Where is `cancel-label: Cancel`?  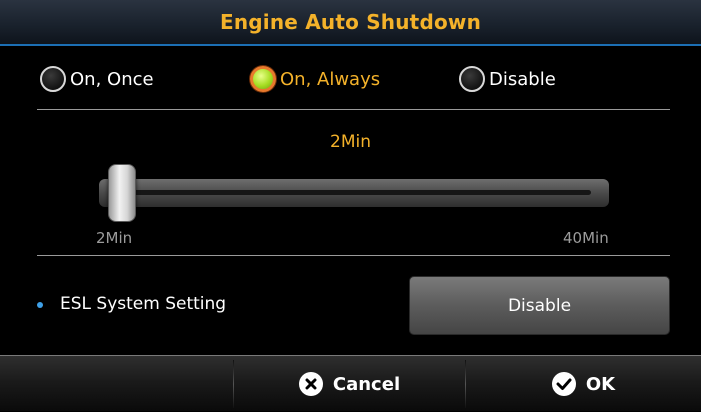 cancel-label: Cancel is located at coordinates (366, 384).